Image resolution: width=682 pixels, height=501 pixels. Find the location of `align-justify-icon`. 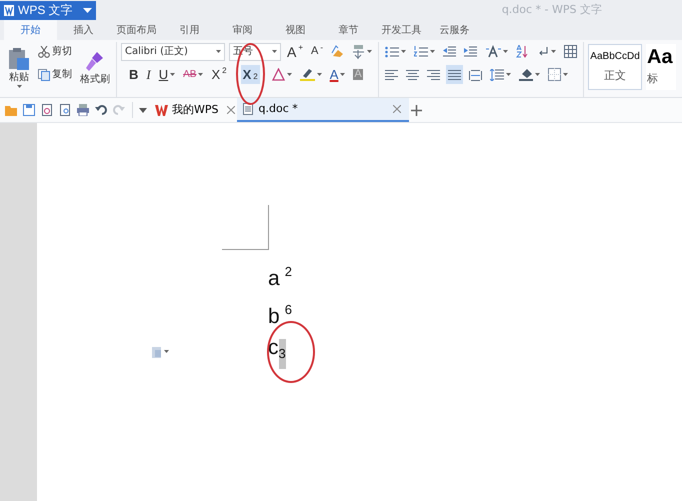

align-justify-icon is located at coordinates (455, 74).